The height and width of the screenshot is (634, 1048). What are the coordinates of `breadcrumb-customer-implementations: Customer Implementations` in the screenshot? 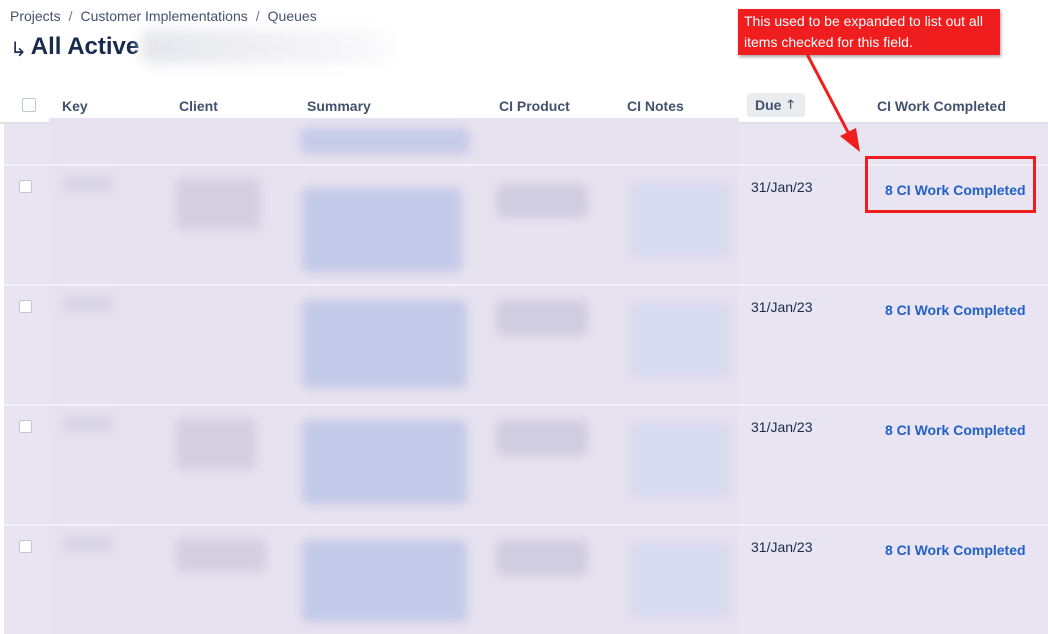 It's located at (163, 16).